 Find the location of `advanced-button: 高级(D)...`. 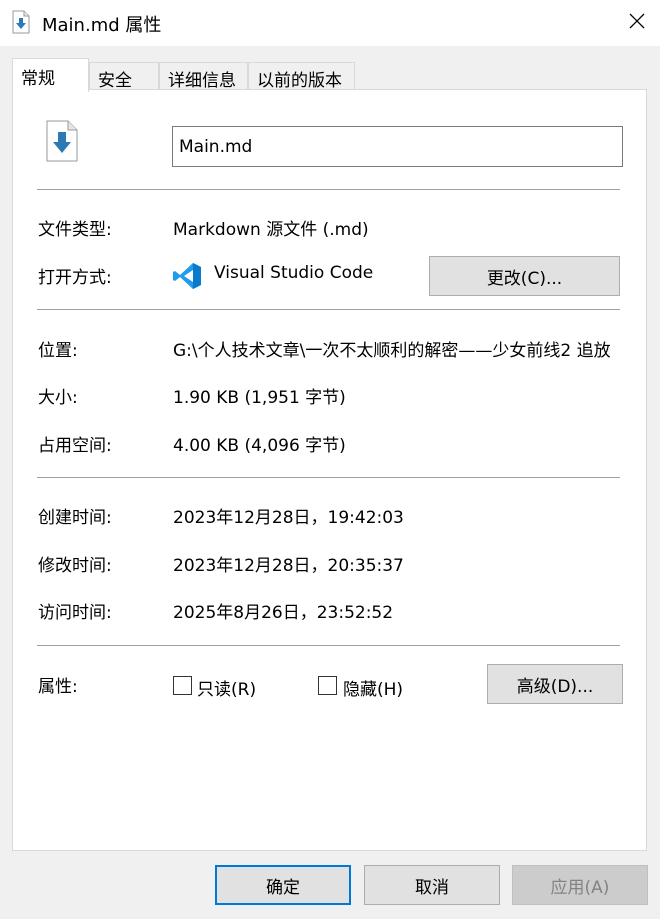

advanced-button: 高级(D)... is located at coordinates (555, 684).